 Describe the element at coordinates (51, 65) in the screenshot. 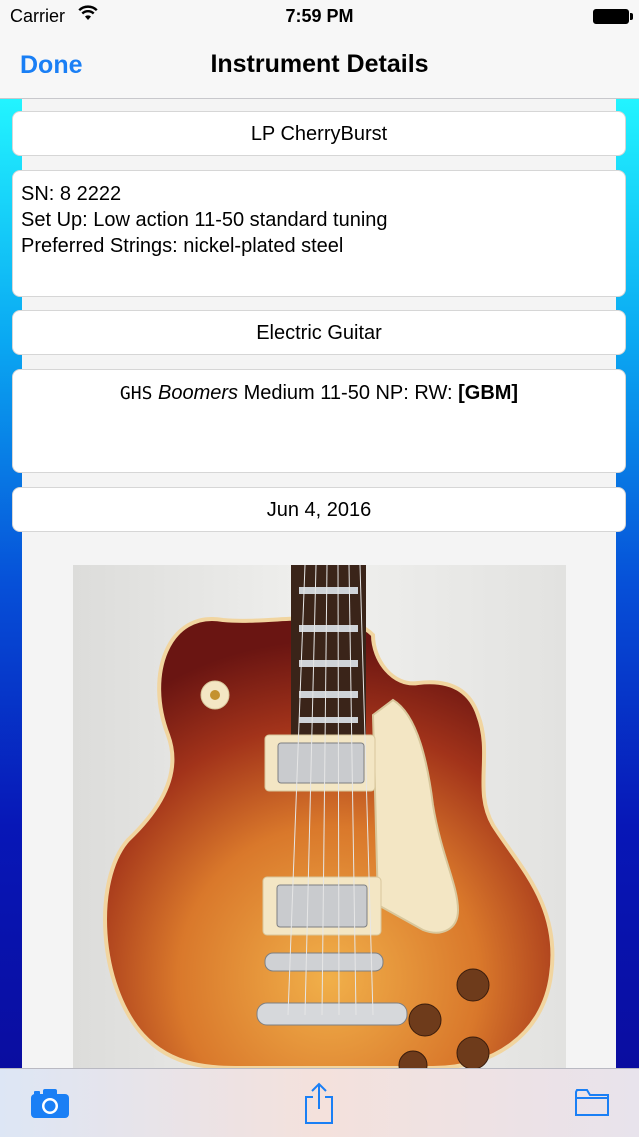

I see `done-button: Done` at that location.